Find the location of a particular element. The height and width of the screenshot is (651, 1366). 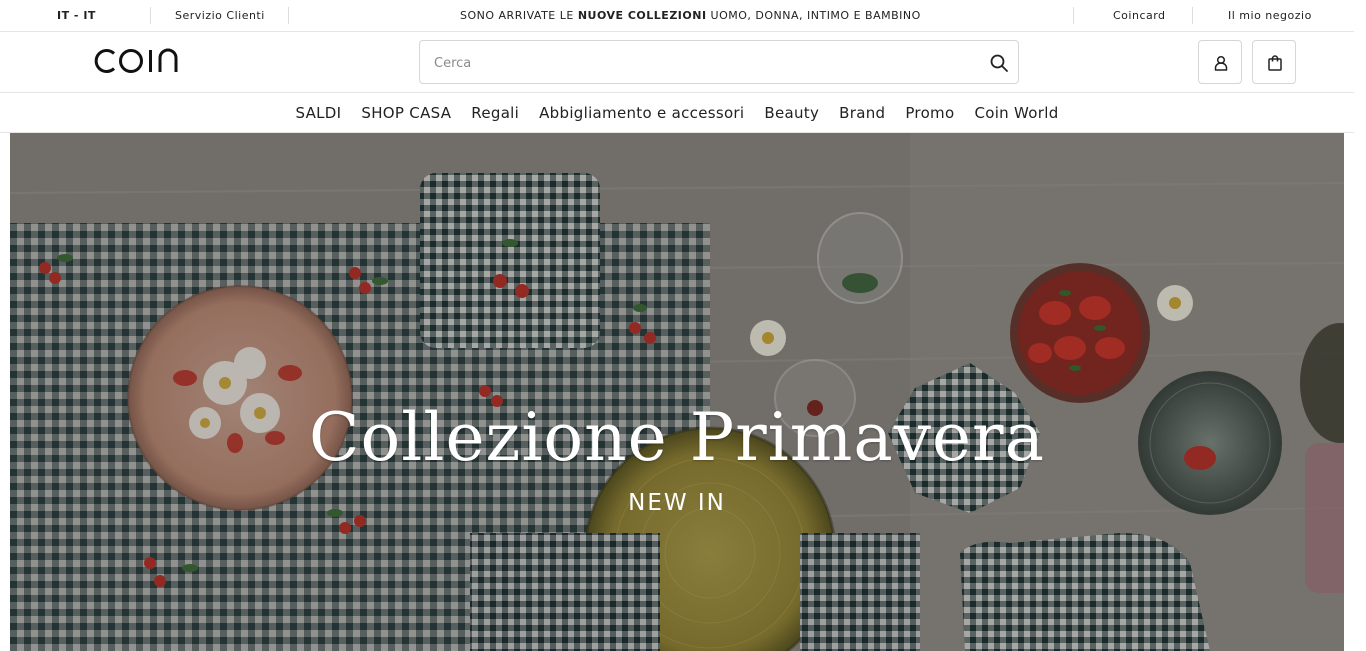

coin-logo is located at coordinates (141, 64).